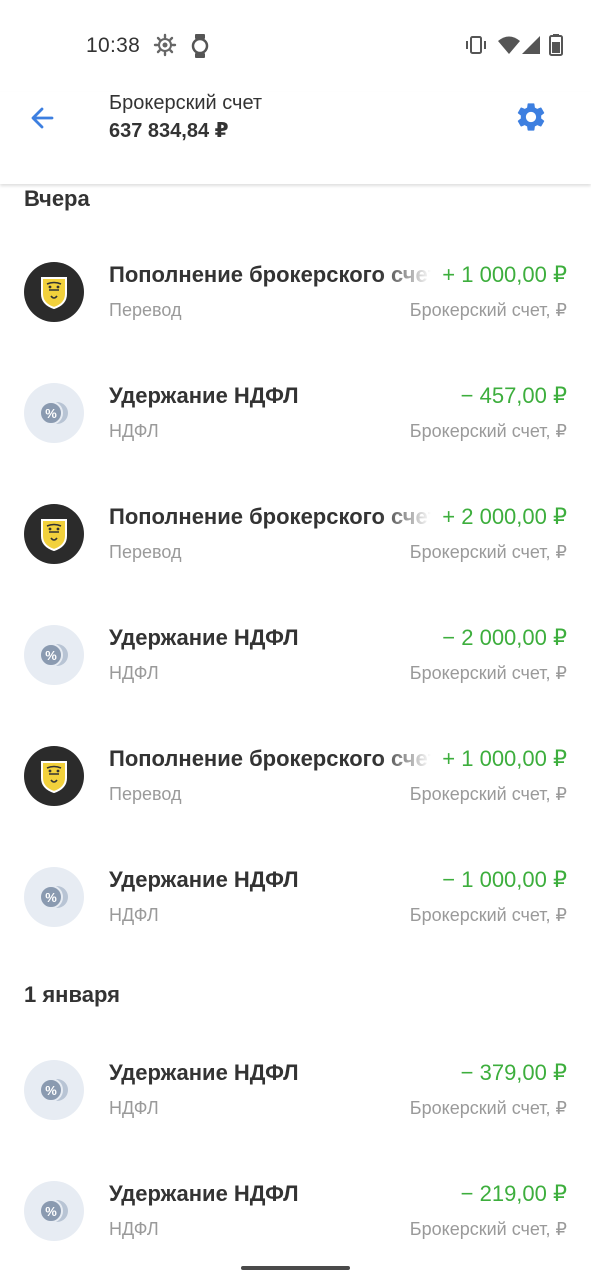 The width and height of the screenshot is (591, 1280). Describe the element at coordinates (169, 131) in the screenshot. I see `account-balance: 637 834,84 ₽` at that location.